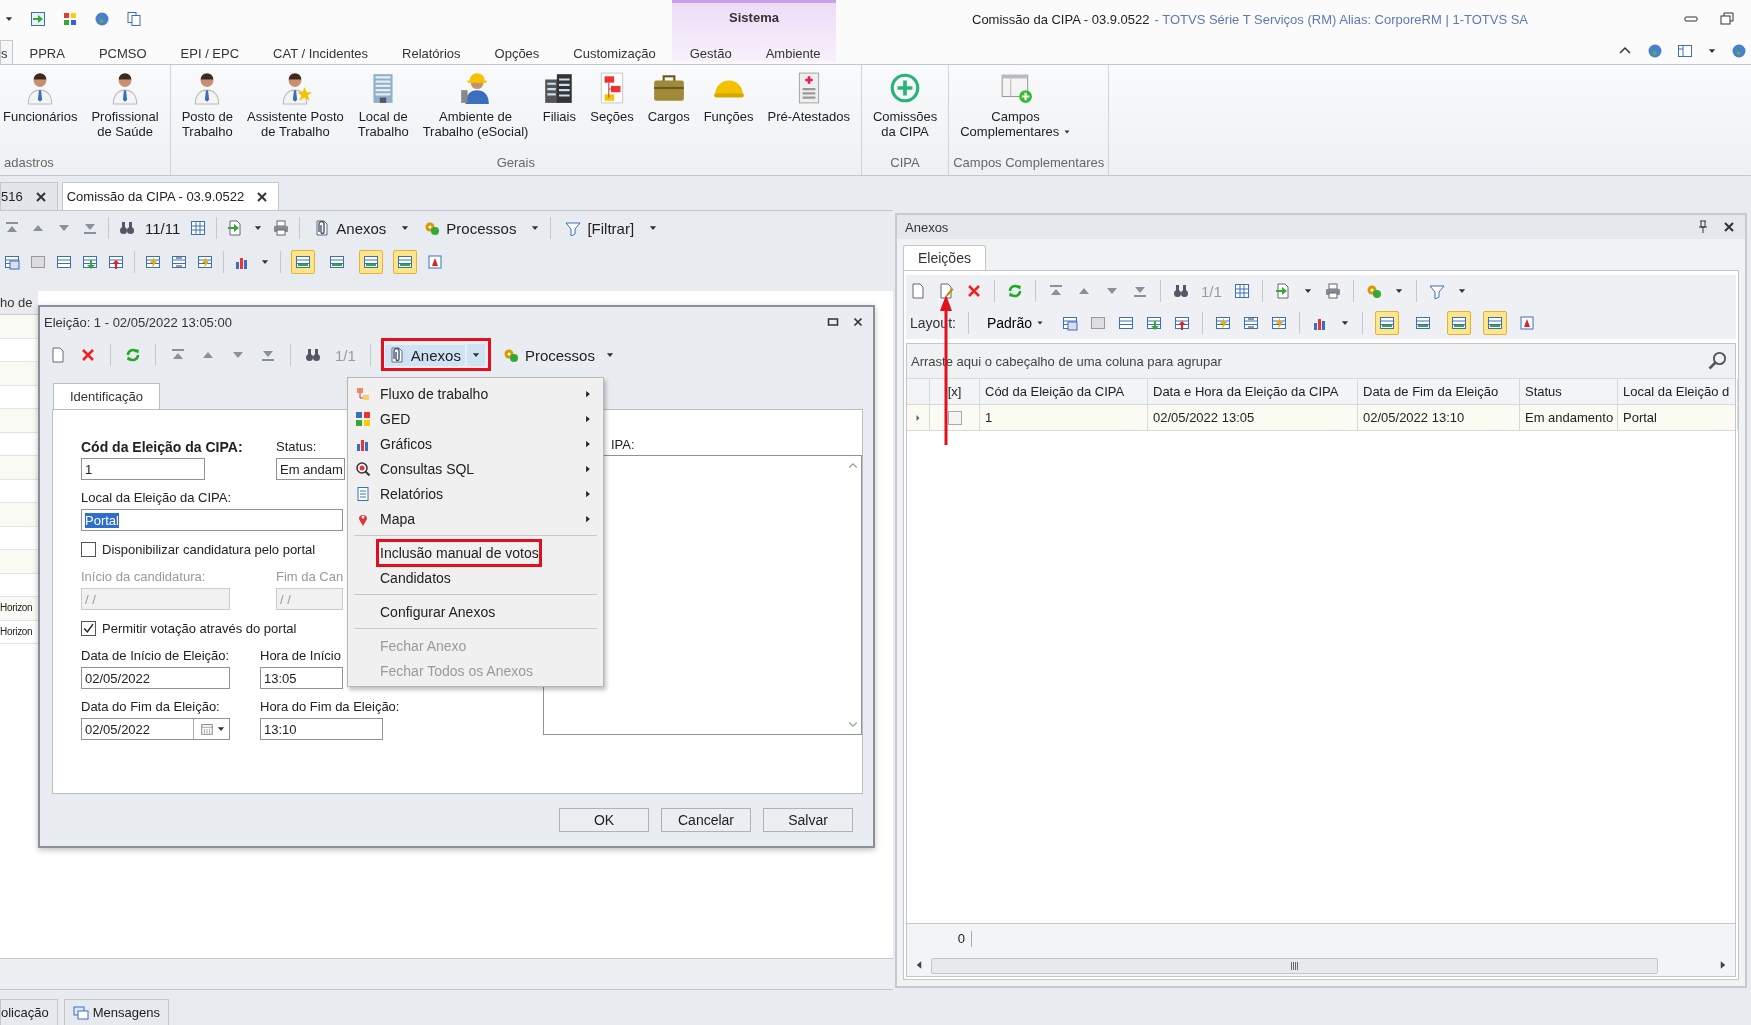 This screenshot has height=1025, width=1751. What do you see at coordinates (321, 729) in the screenshot?
I see `text-field: 13:10` at bounding box center [321, 729].